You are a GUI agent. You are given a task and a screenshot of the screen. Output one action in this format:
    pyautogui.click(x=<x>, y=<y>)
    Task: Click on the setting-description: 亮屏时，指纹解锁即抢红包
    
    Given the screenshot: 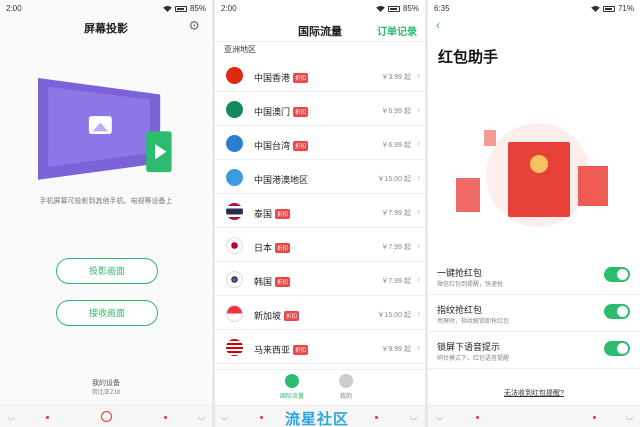 What is the action you would take?
    pyautogui.click(x=473, y=322)
    